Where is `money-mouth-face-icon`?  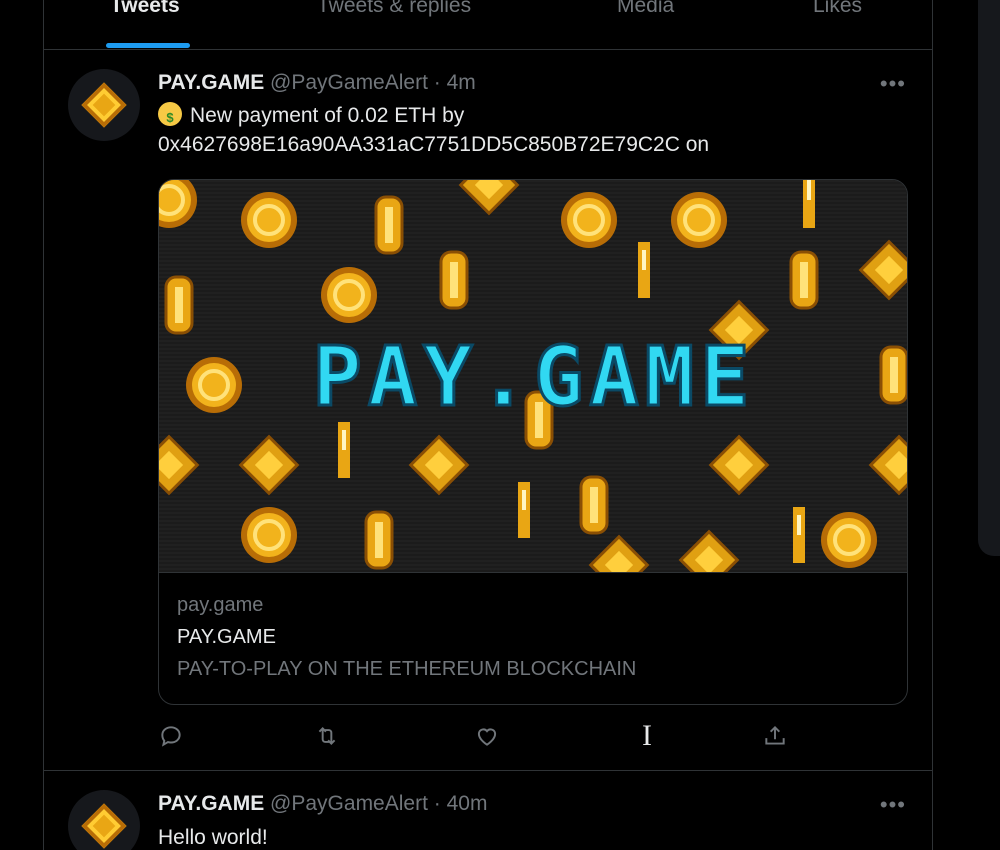
money-mouth-face-icon is located at coordinates (170, 117).